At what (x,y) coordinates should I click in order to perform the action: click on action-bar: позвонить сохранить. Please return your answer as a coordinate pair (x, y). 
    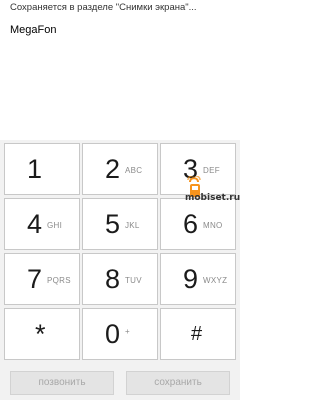
    Looking at the image, I should click on (120, 383).